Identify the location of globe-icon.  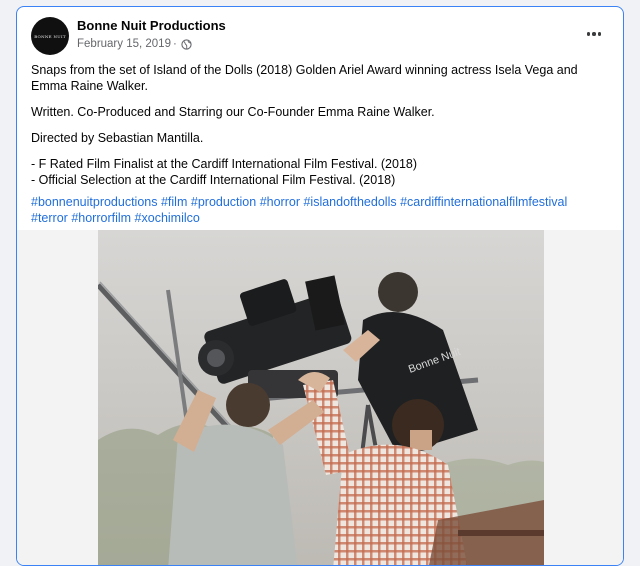
(186, 44).